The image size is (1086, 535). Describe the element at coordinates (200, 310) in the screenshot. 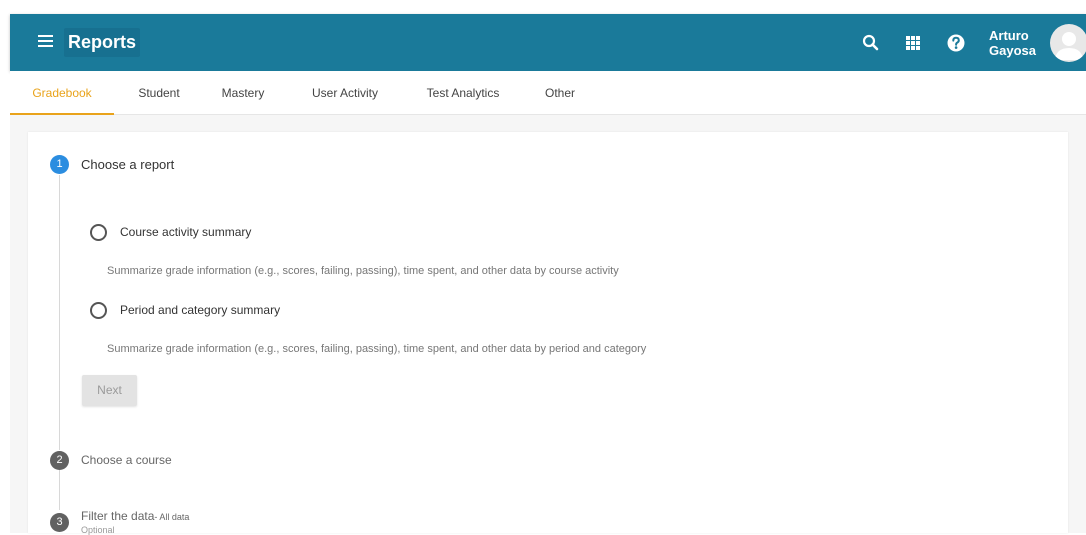

I see `period-category-summary-label: Period and category summary` at that location.